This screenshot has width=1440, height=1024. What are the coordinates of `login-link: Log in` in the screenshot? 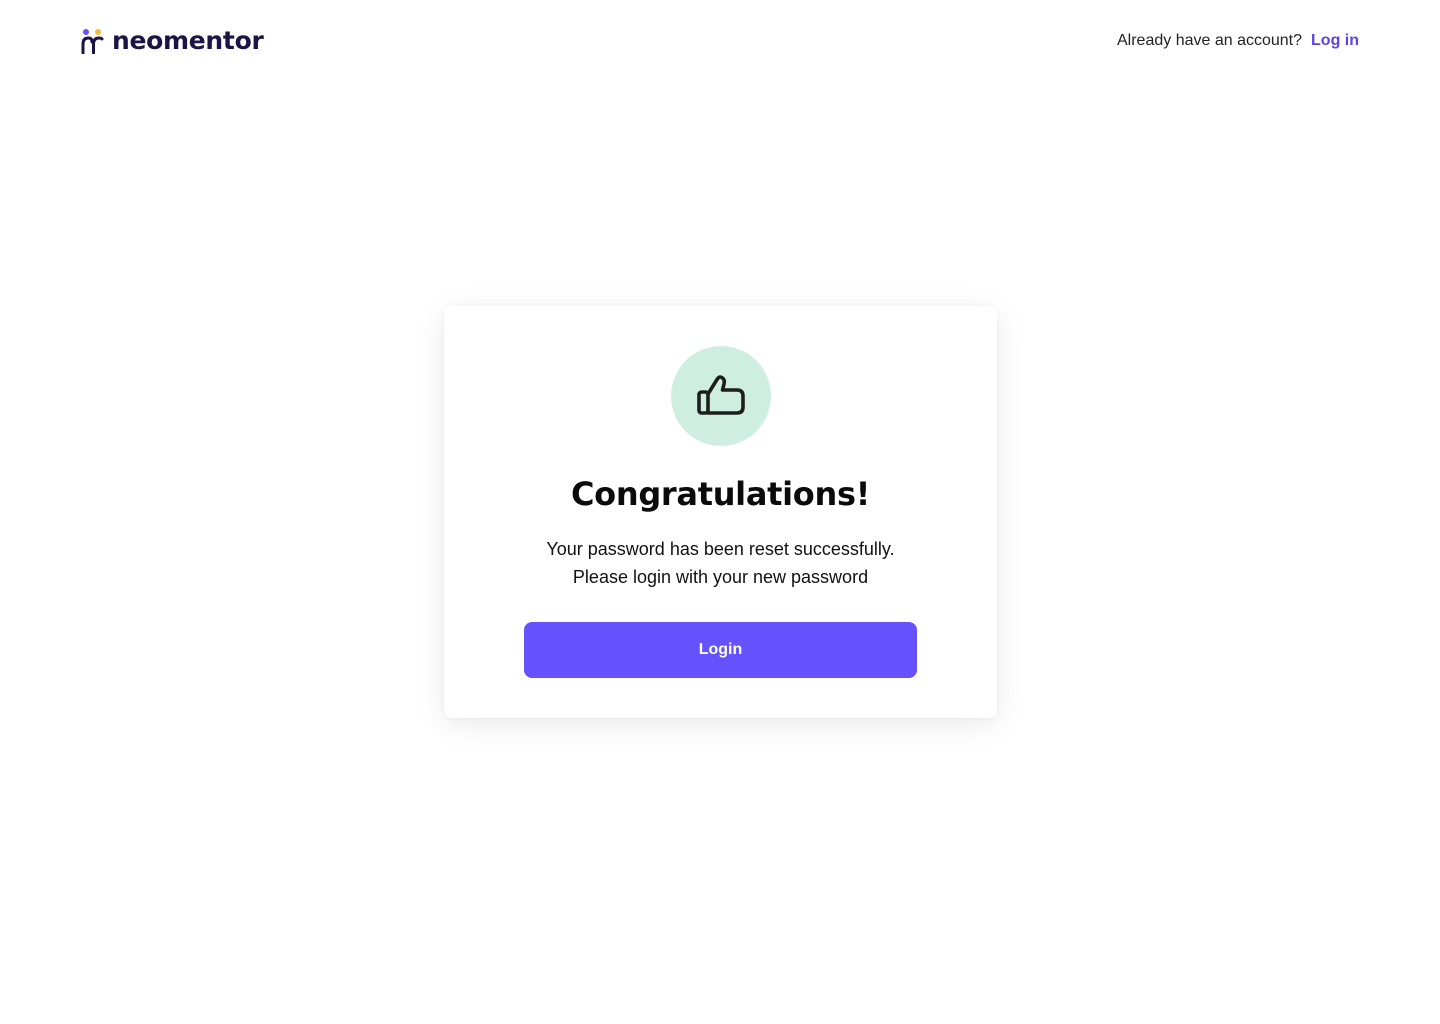 It's located at (1335, 41).